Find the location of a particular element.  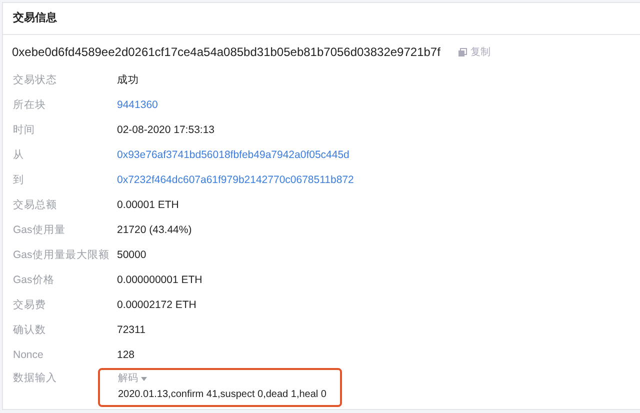

value-link: 9441360 is located at coordinates (137, 106).